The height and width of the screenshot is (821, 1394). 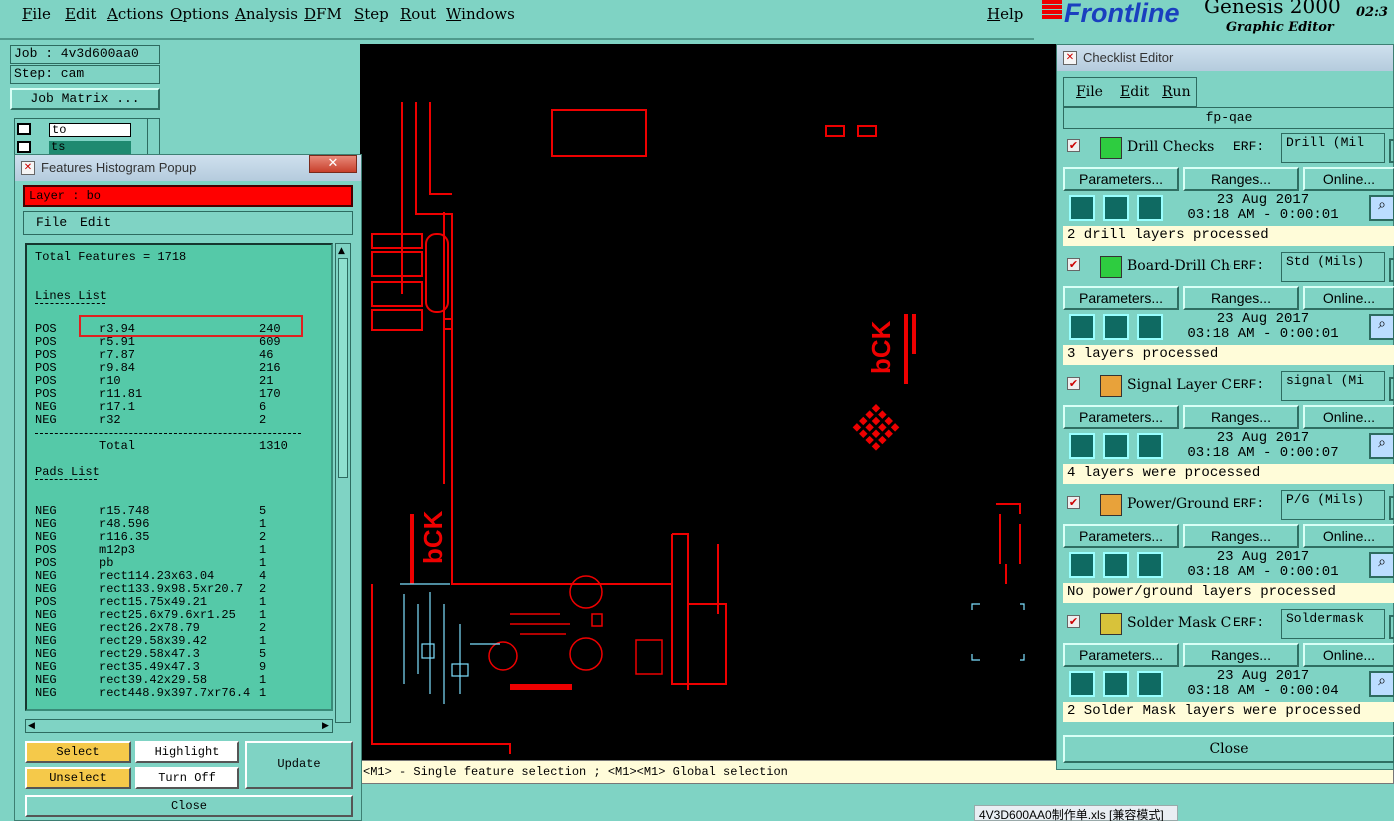 I want to click on menu-analysis: Analysis, so click(x=266, y=14).